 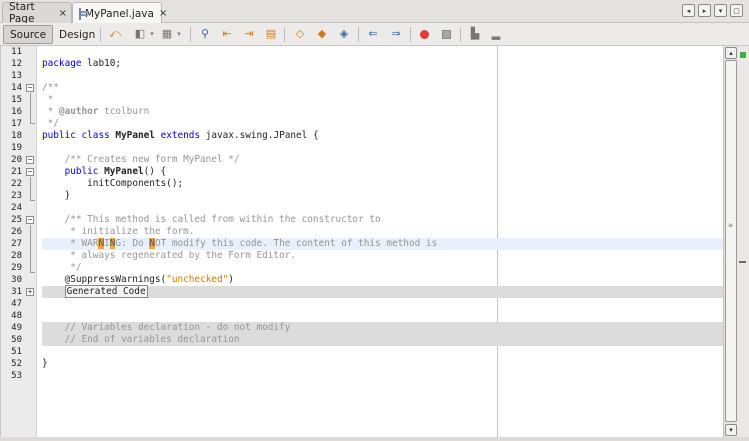 I want to click on line-number: 26, so click(x=16, y=232).